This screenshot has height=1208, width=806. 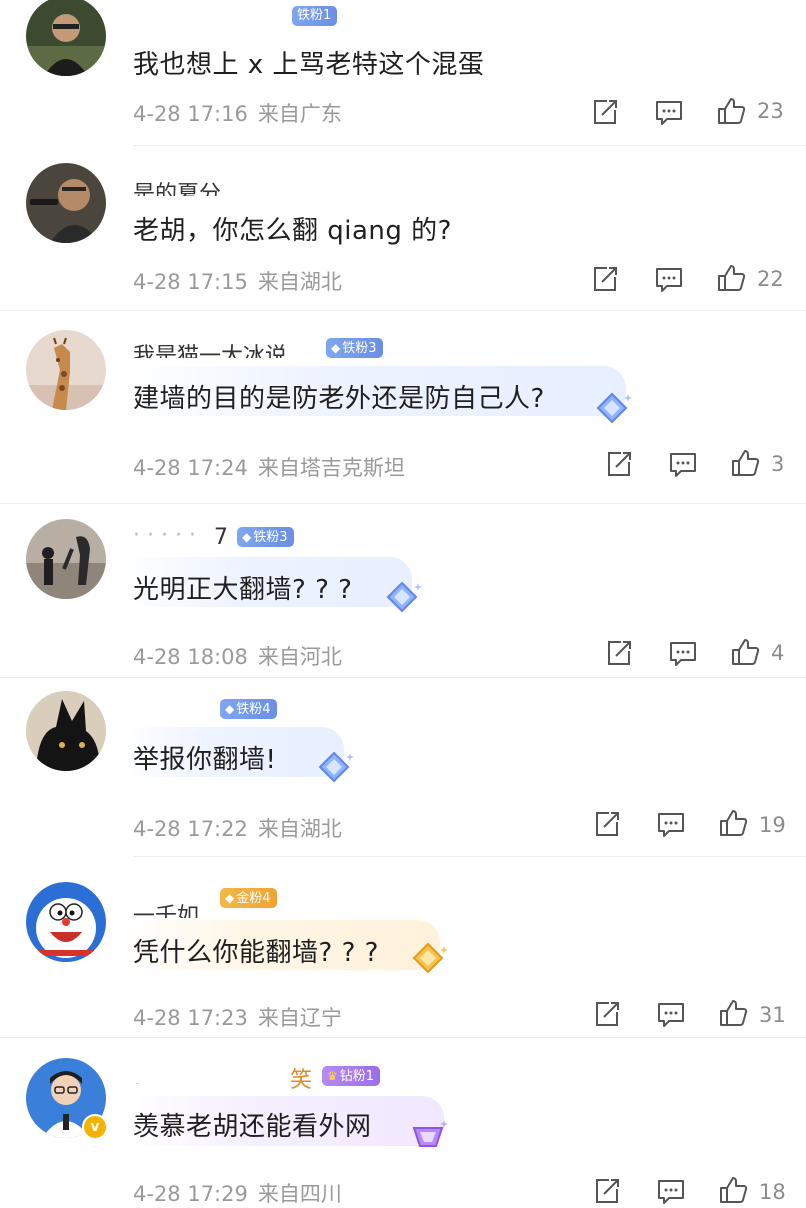 I want to click on comment-date: 4-28 17:23, so click(x=190, y=1018).